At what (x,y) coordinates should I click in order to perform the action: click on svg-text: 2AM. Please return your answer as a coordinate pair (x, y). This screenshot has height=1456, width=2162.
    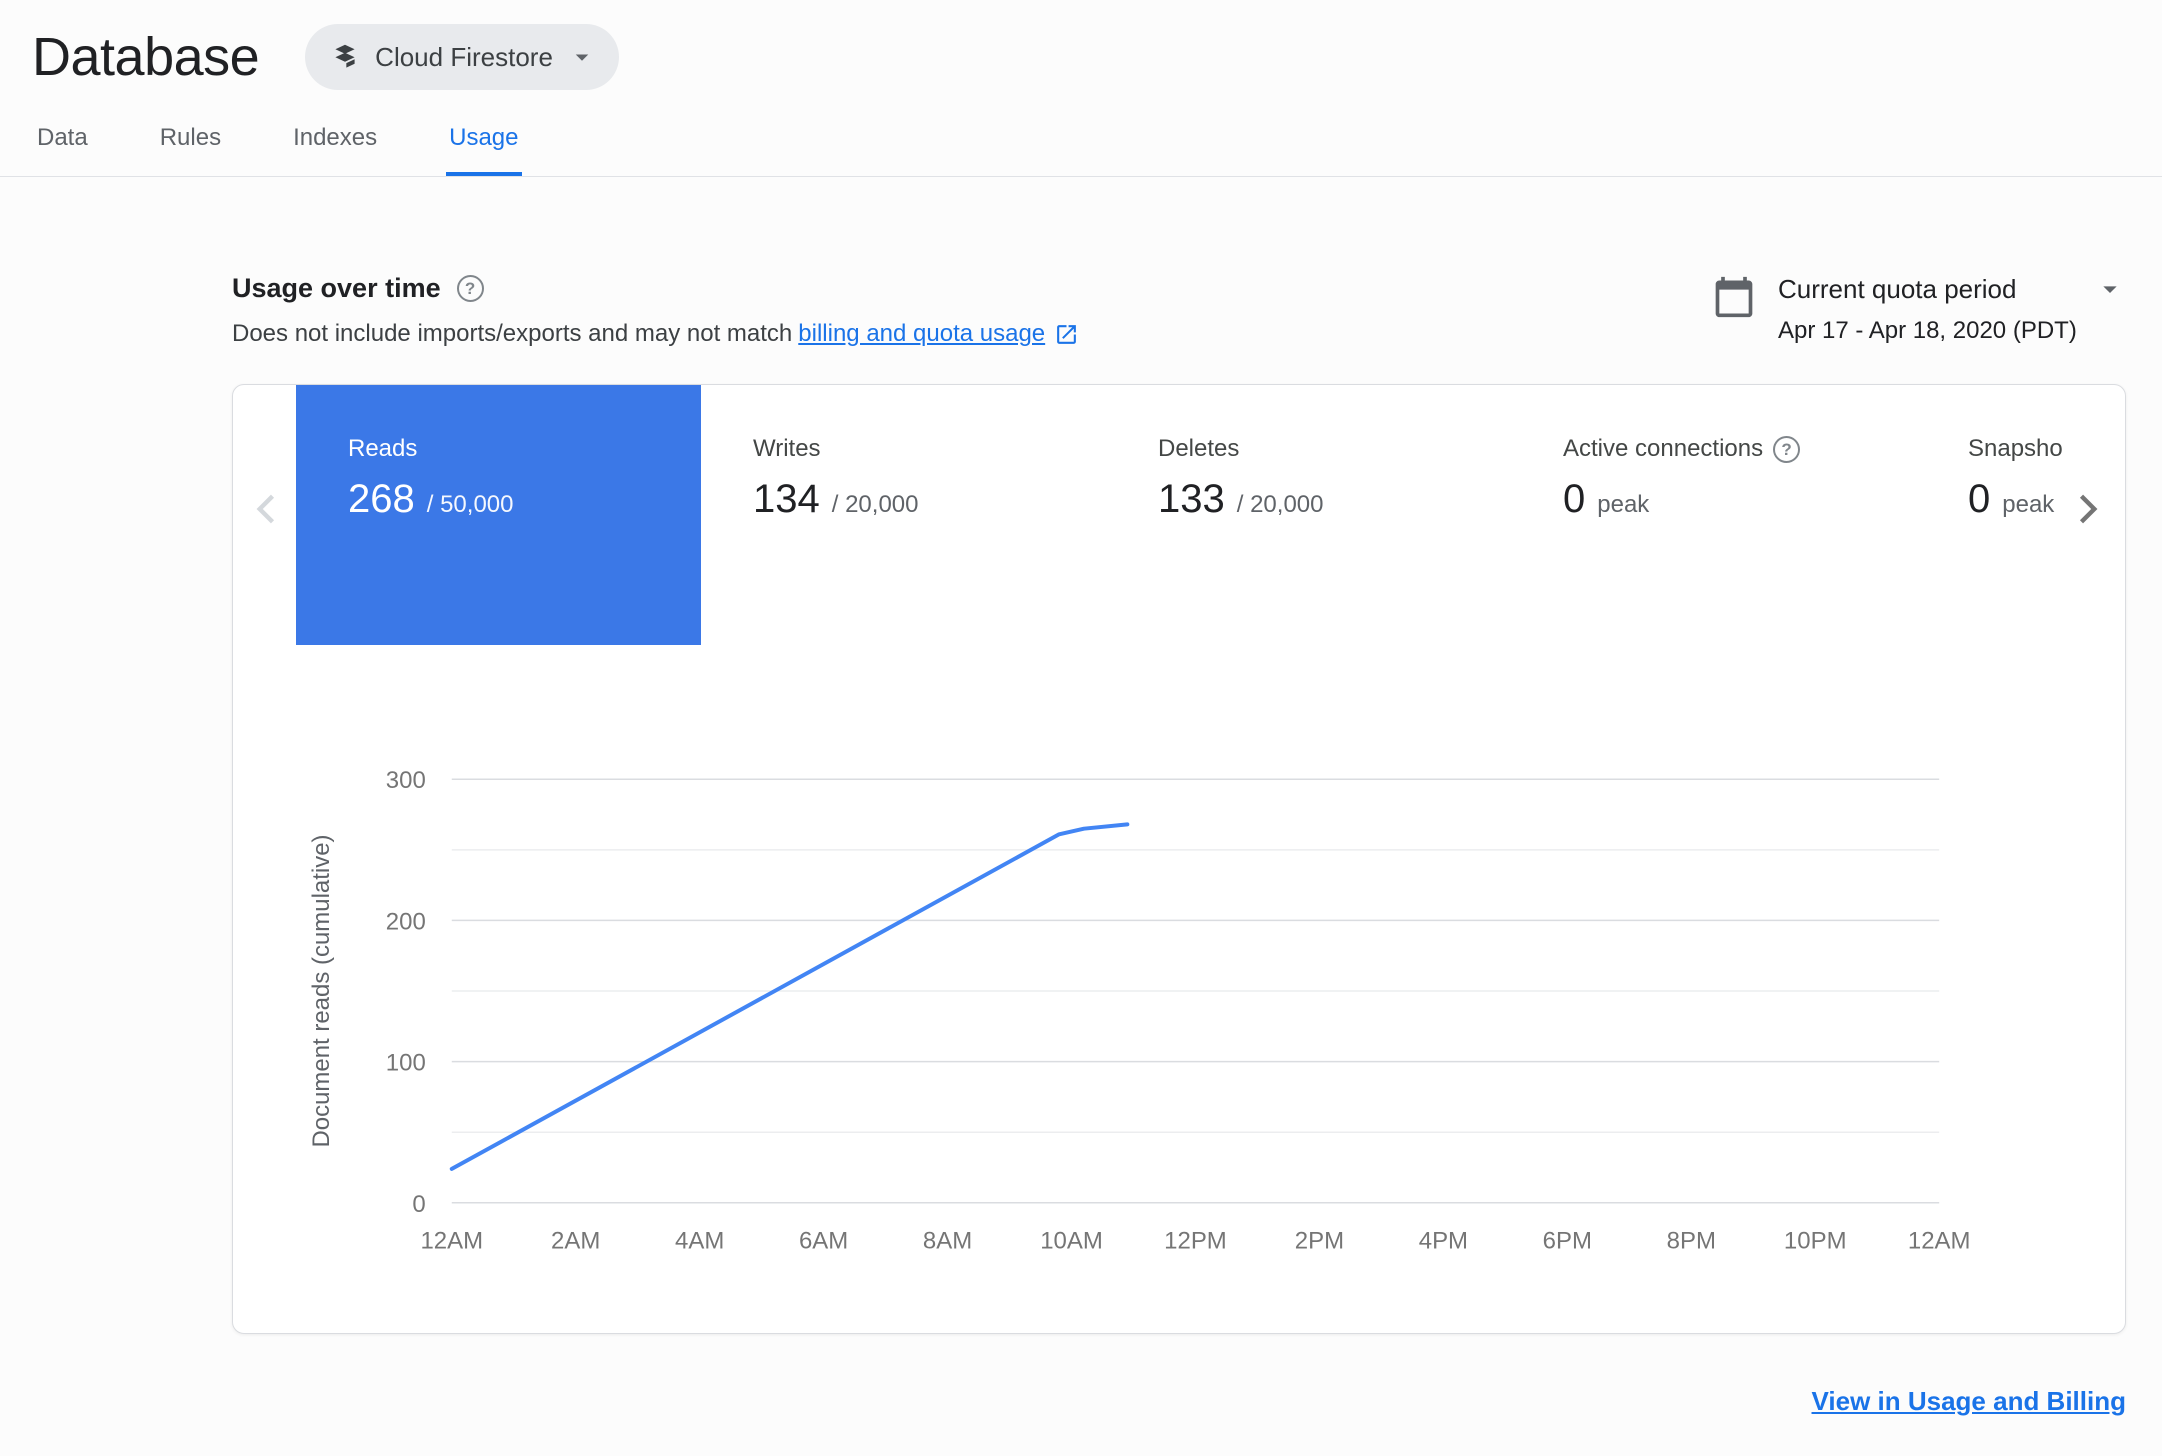
    Looking at the image, I should click on (575, 1241).